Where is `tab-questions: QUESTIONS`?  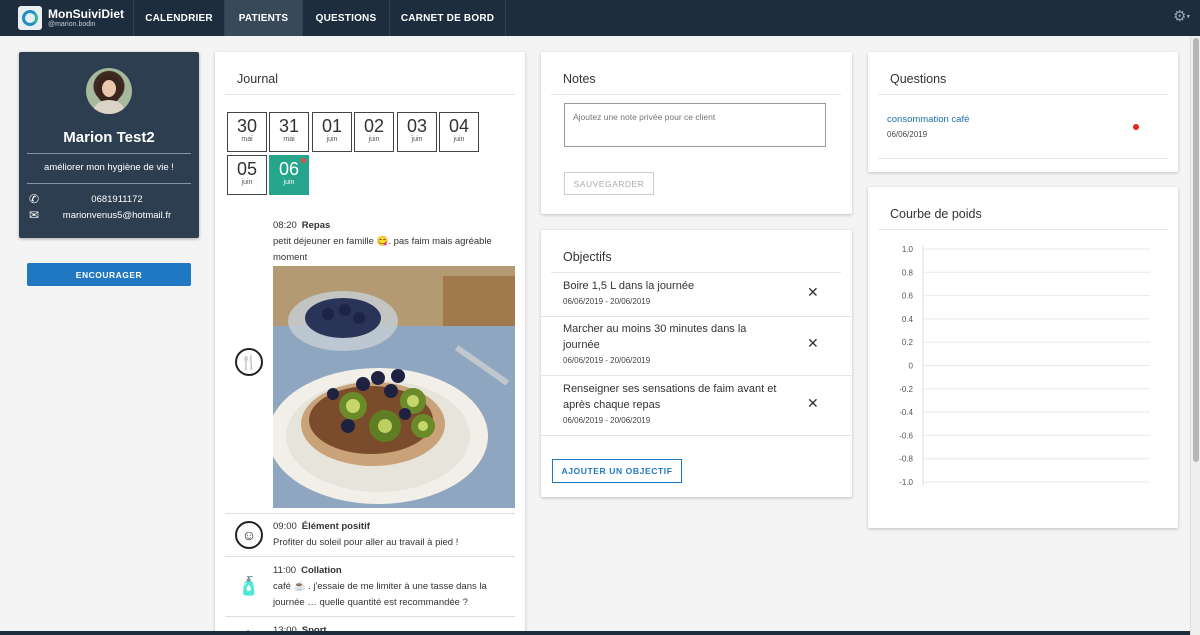
tab-questions: QUESTIONS is located at coordinates (346, 18).